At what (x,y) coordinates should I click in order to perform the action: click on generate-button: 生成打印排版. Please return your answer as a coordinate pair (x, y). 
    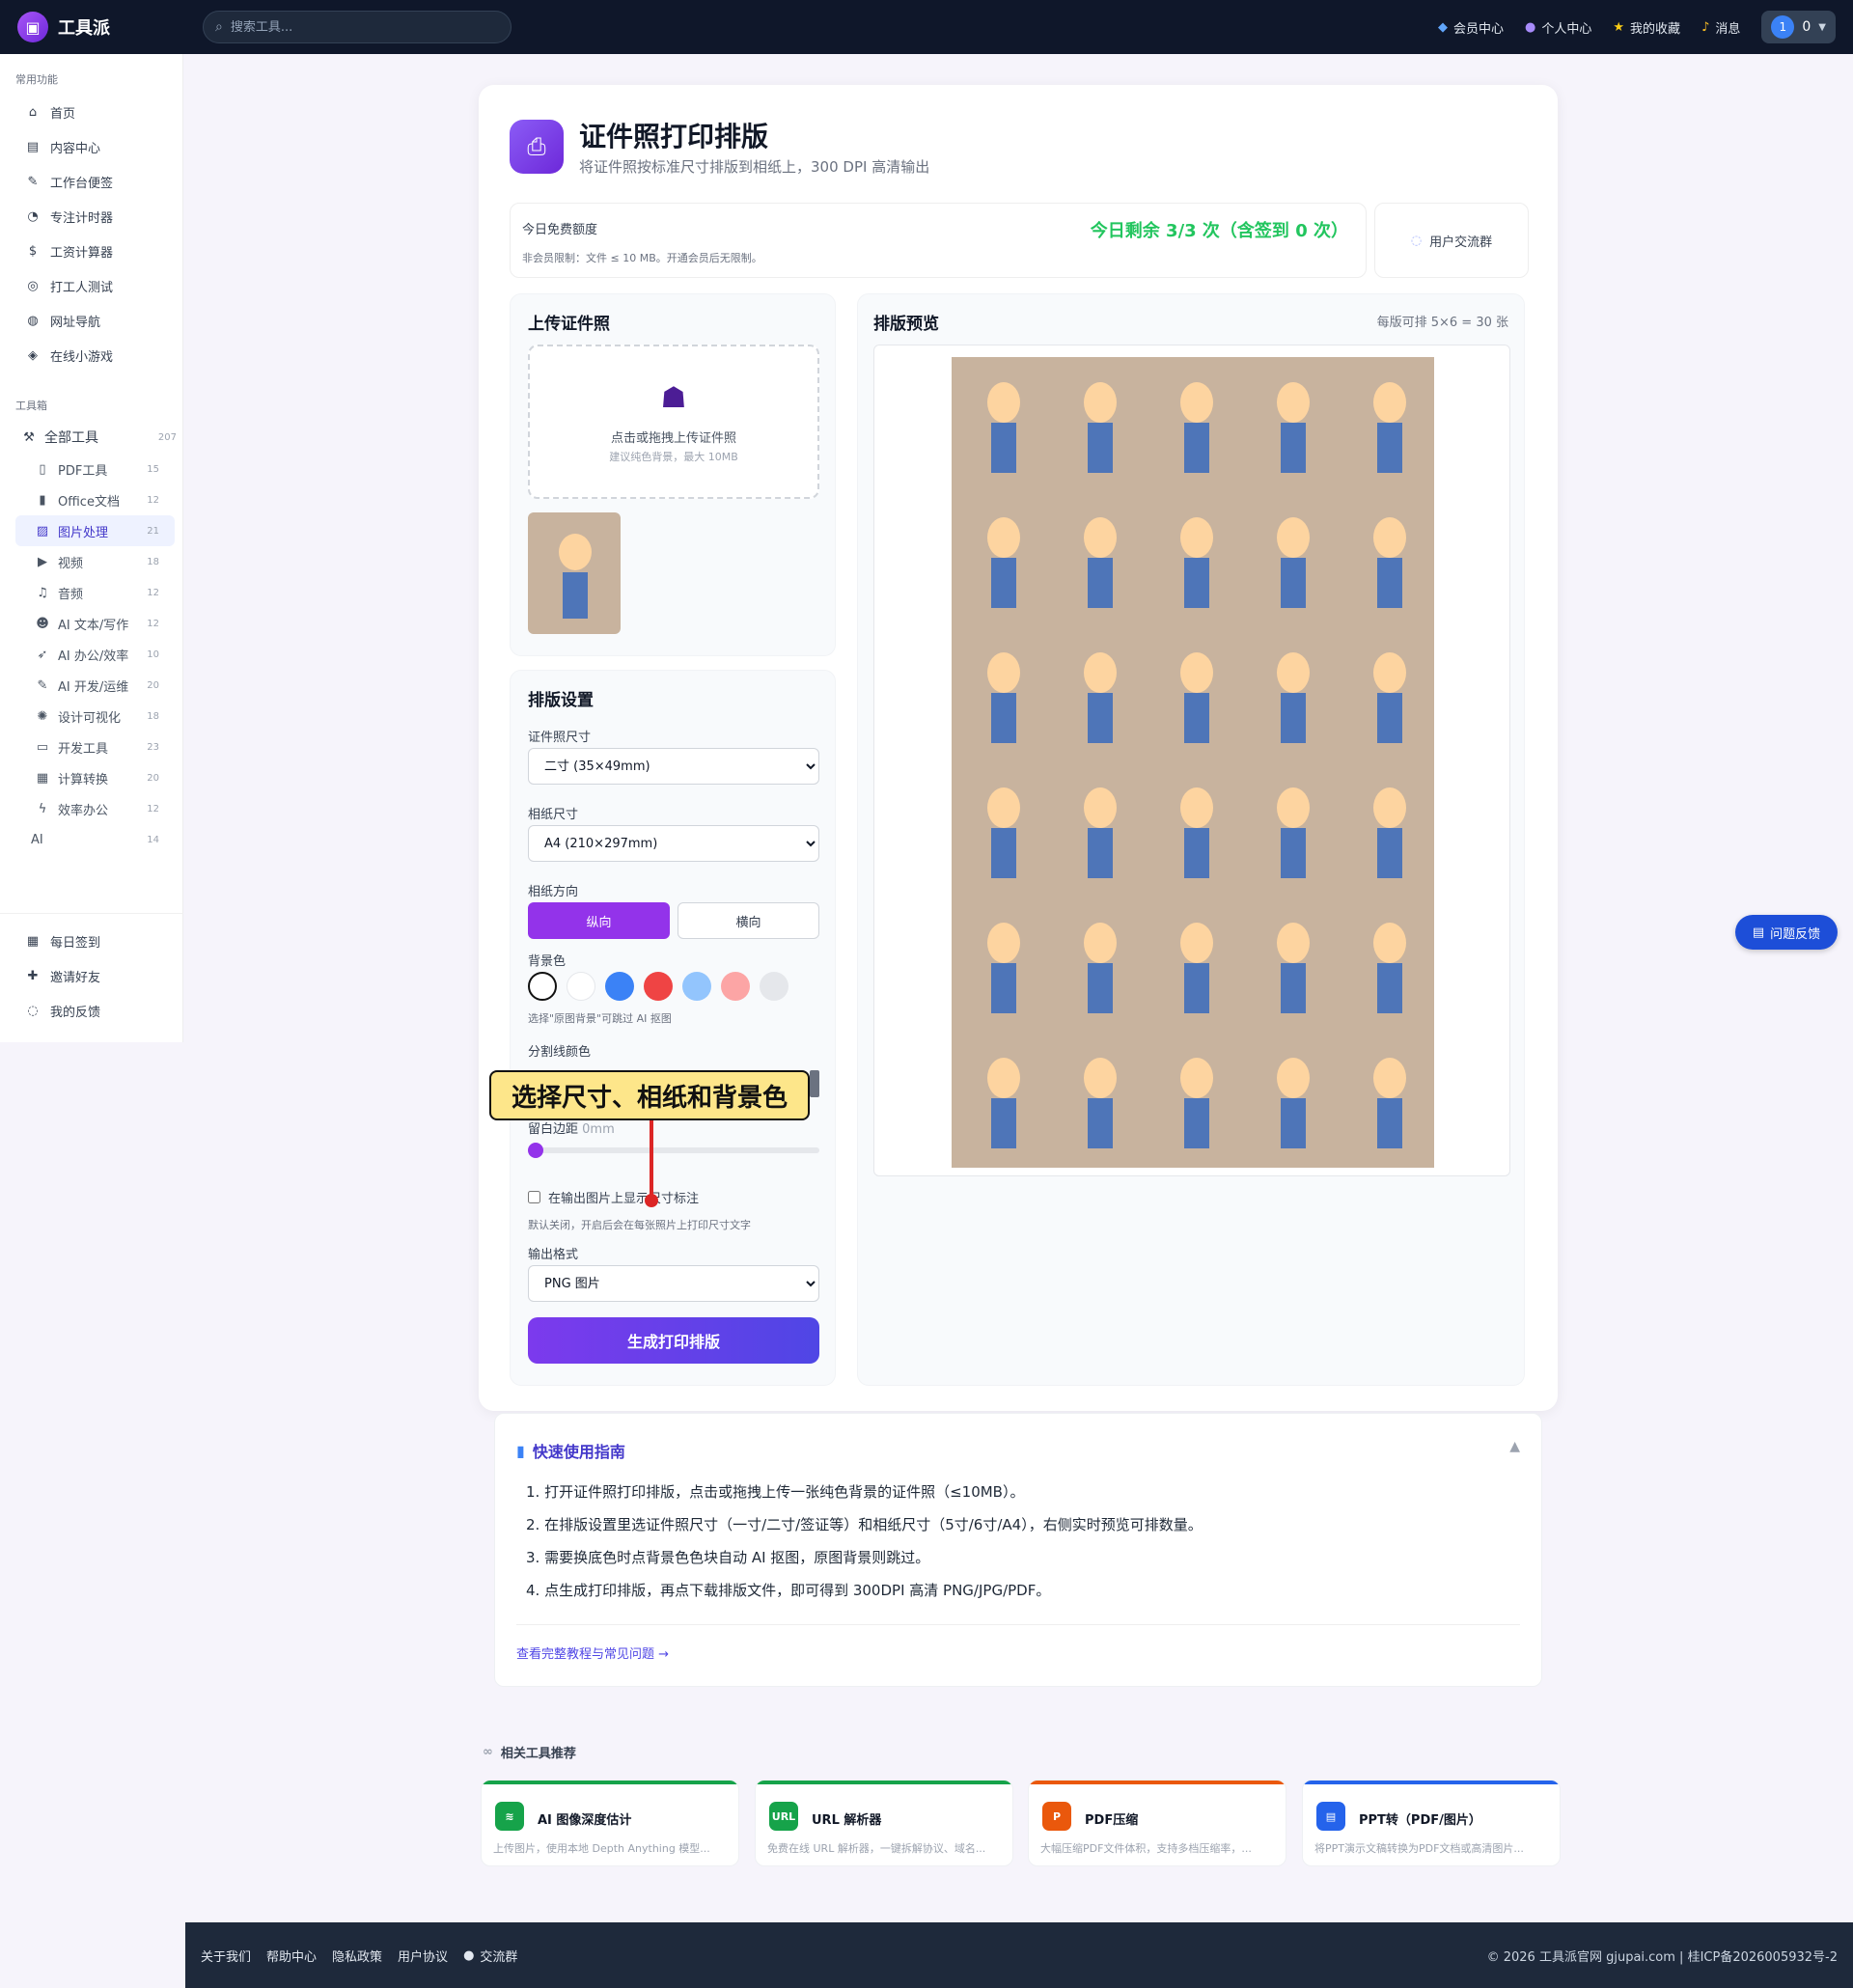
    Looking at the image, I should click on (673, 1340).